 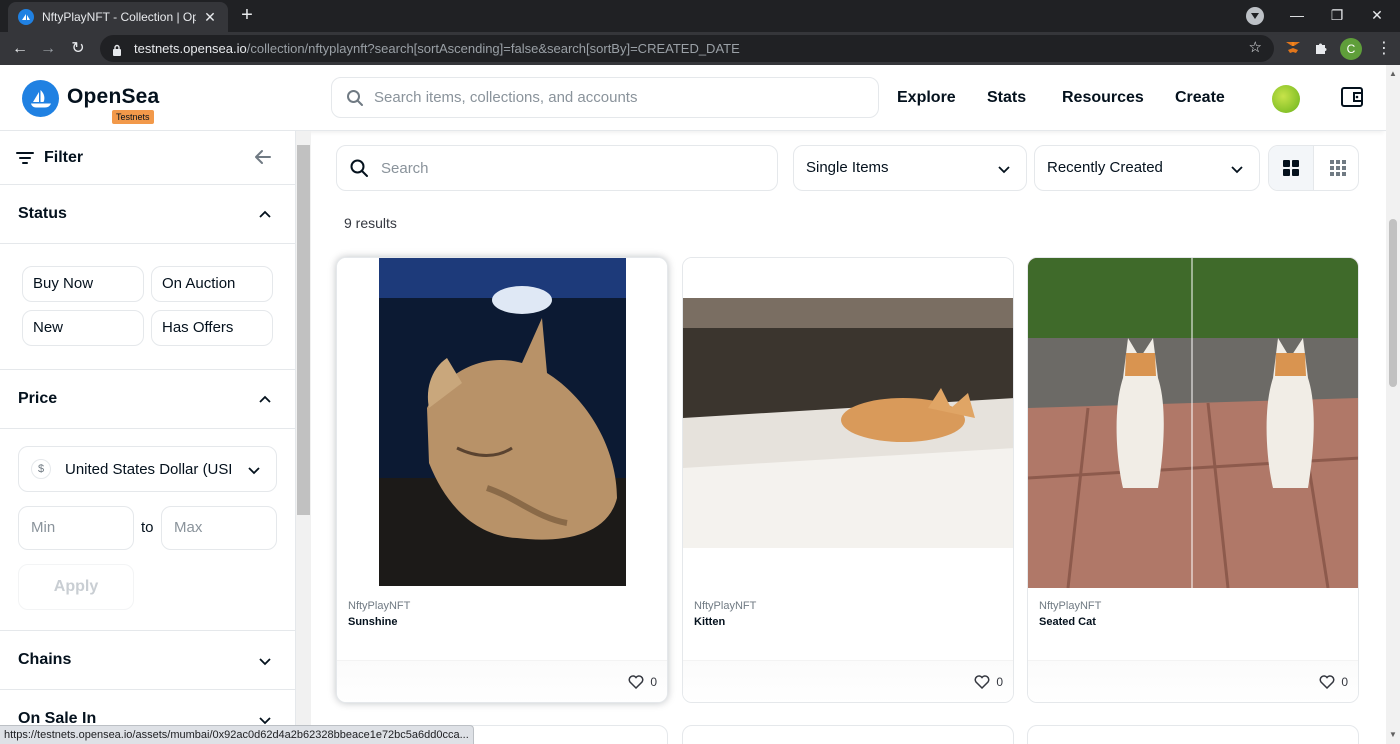 I want to click on small-grid-icon, so click(x=1336, y=168).